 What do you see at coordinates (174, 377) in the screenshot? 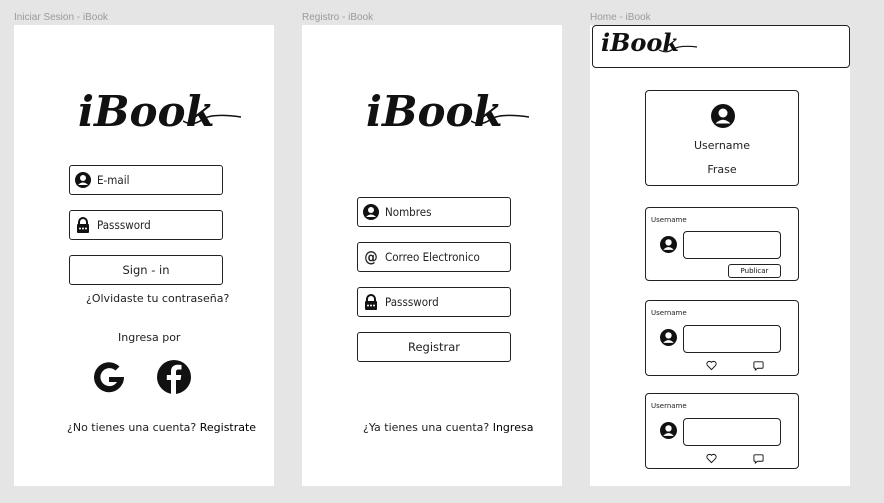
I see `facebook-icon` at bounding box center [174, 377].